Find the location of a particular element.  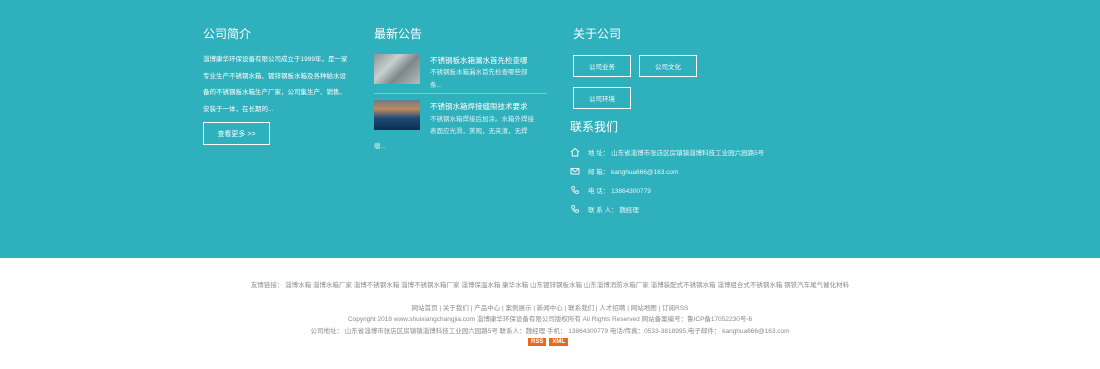

contact-person: 联 系 人： 魏经理 is located at coordinates (613, 210).